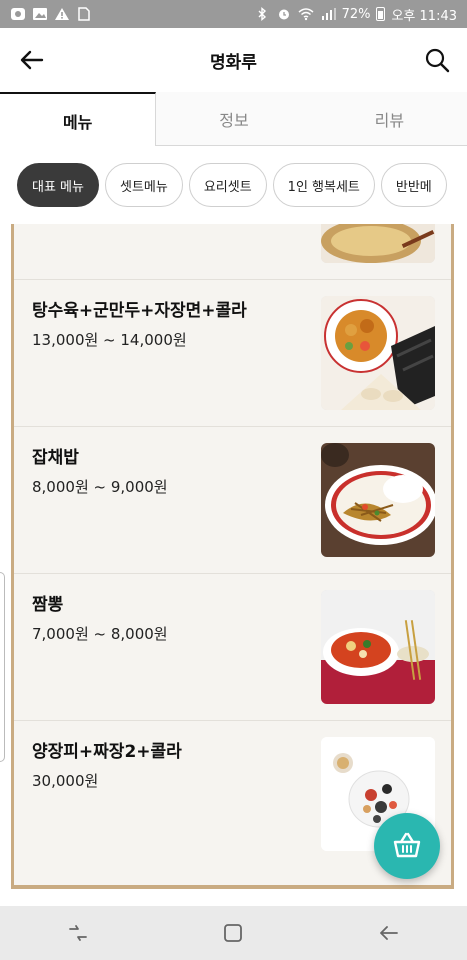 This screenshot has height=960, width=467. I want to click on status-bar: 72% 오후 11:43, so click(233, 14).